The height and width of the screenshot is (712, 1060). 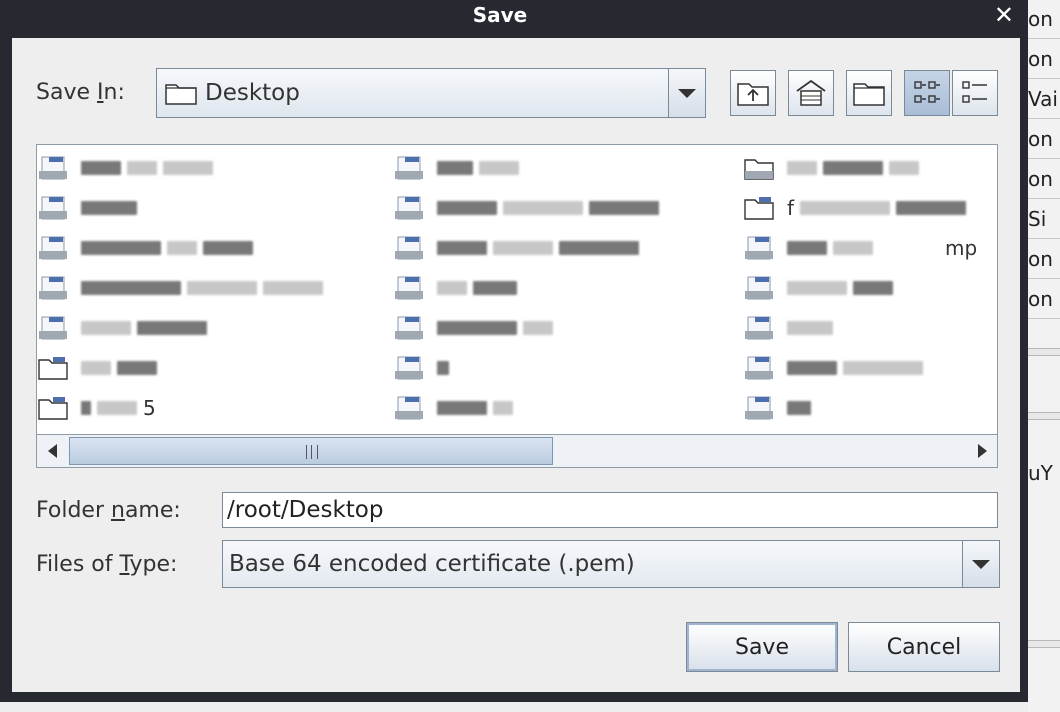 I want to click on background-fragment: uY, so click(x=1040, y=473).